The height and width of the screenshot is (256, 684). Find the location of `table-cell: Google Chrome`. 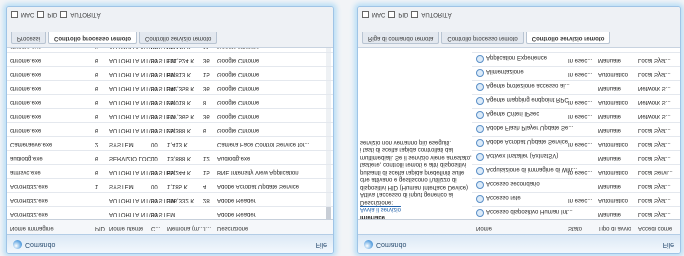

table-cell: Google Chrome is located at coordinates (238, 102).